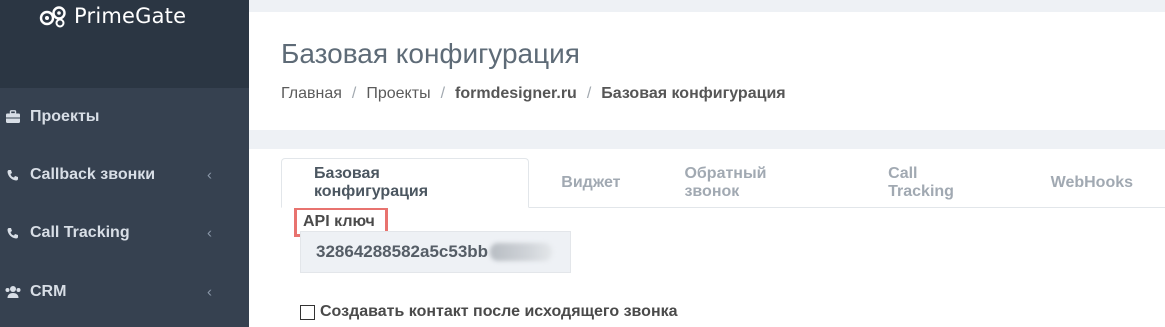 This screenshot has height=327, width=1165. Describe the element at coordinates (590, 183) in the screenshot. I see `tab-widget: Виджет` at that location.